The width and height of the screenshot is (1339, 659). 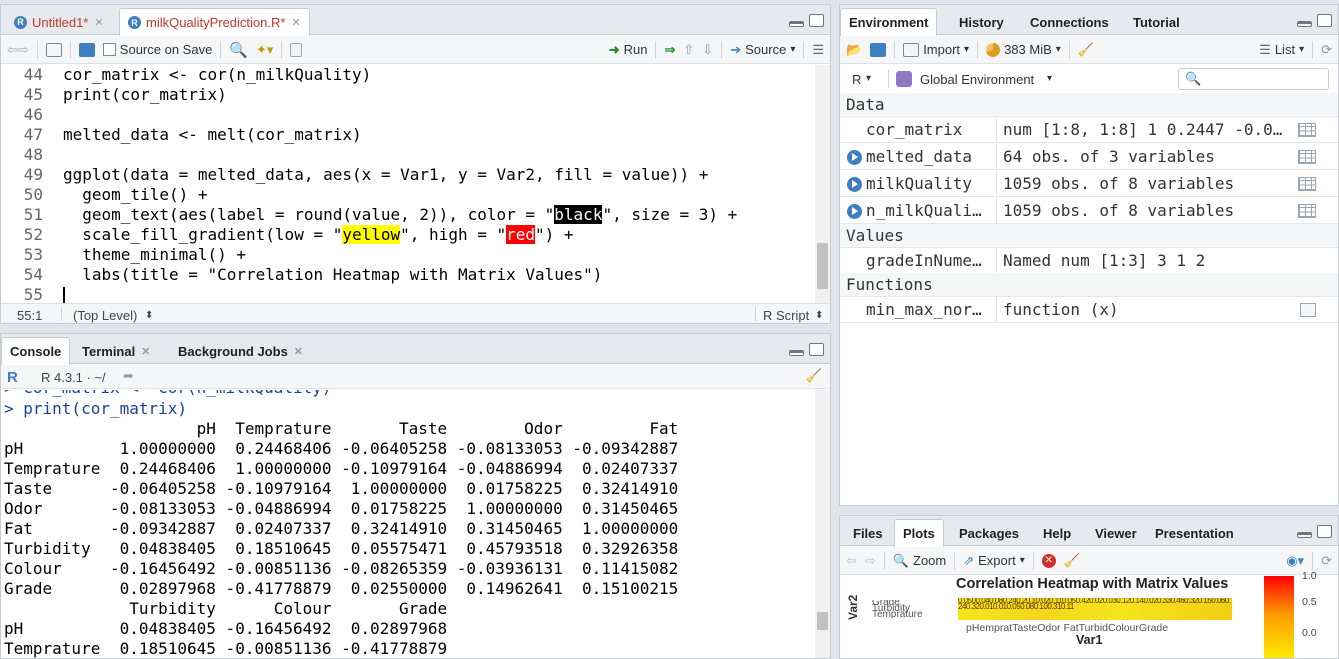 What do you see at coordinates (989, 532) in the screenshot?
I see `tab-packages: Packages` at bounding box center [989, 532].